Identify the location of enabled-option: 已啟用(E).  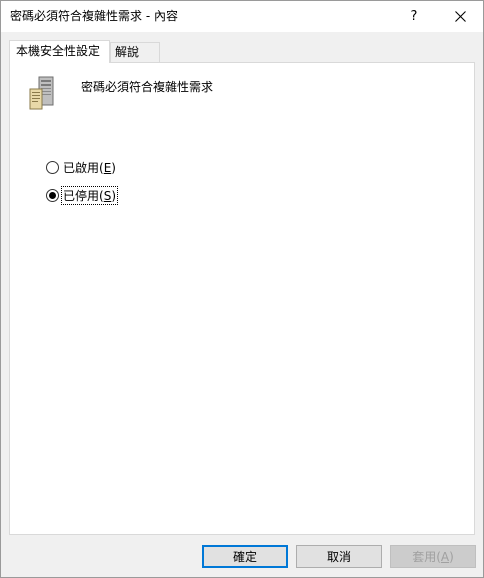
(81, 167).